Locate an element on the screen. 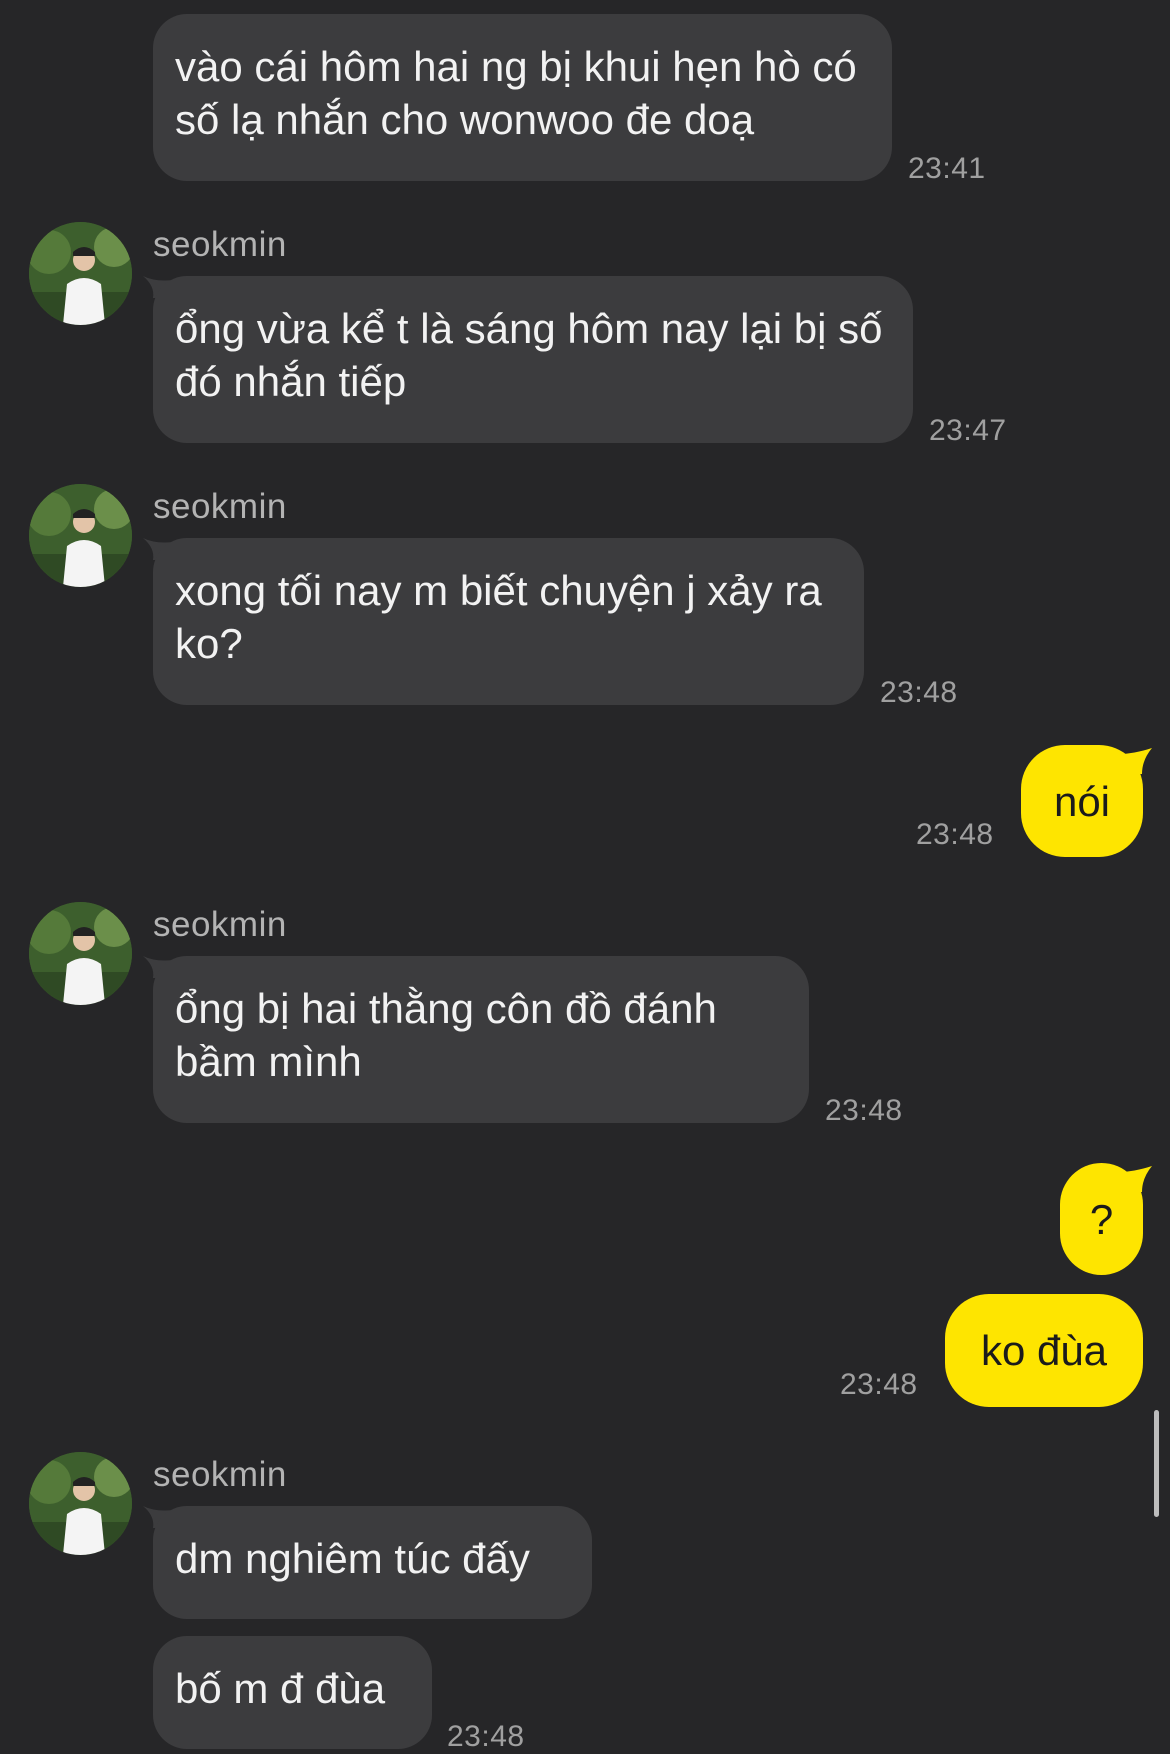 This screenshot has width=1170, height=1754. message-bubble: xong tối nay m biết chuyện j xảy ra ko? is located at coordinates (508, 621).